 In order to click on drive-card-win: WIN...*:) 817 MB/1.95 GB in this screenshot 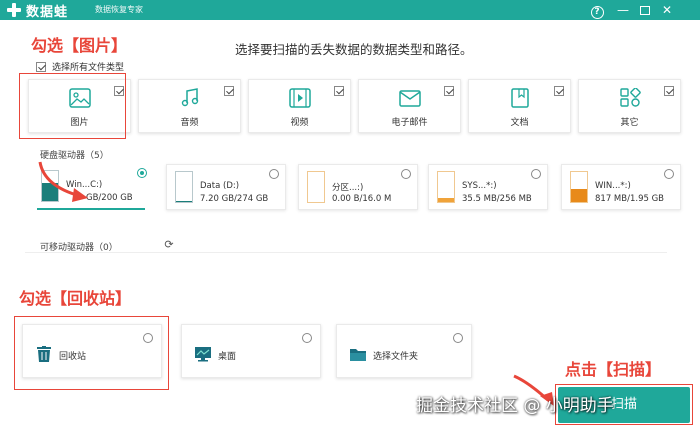, I will do `click(621, 187)`.